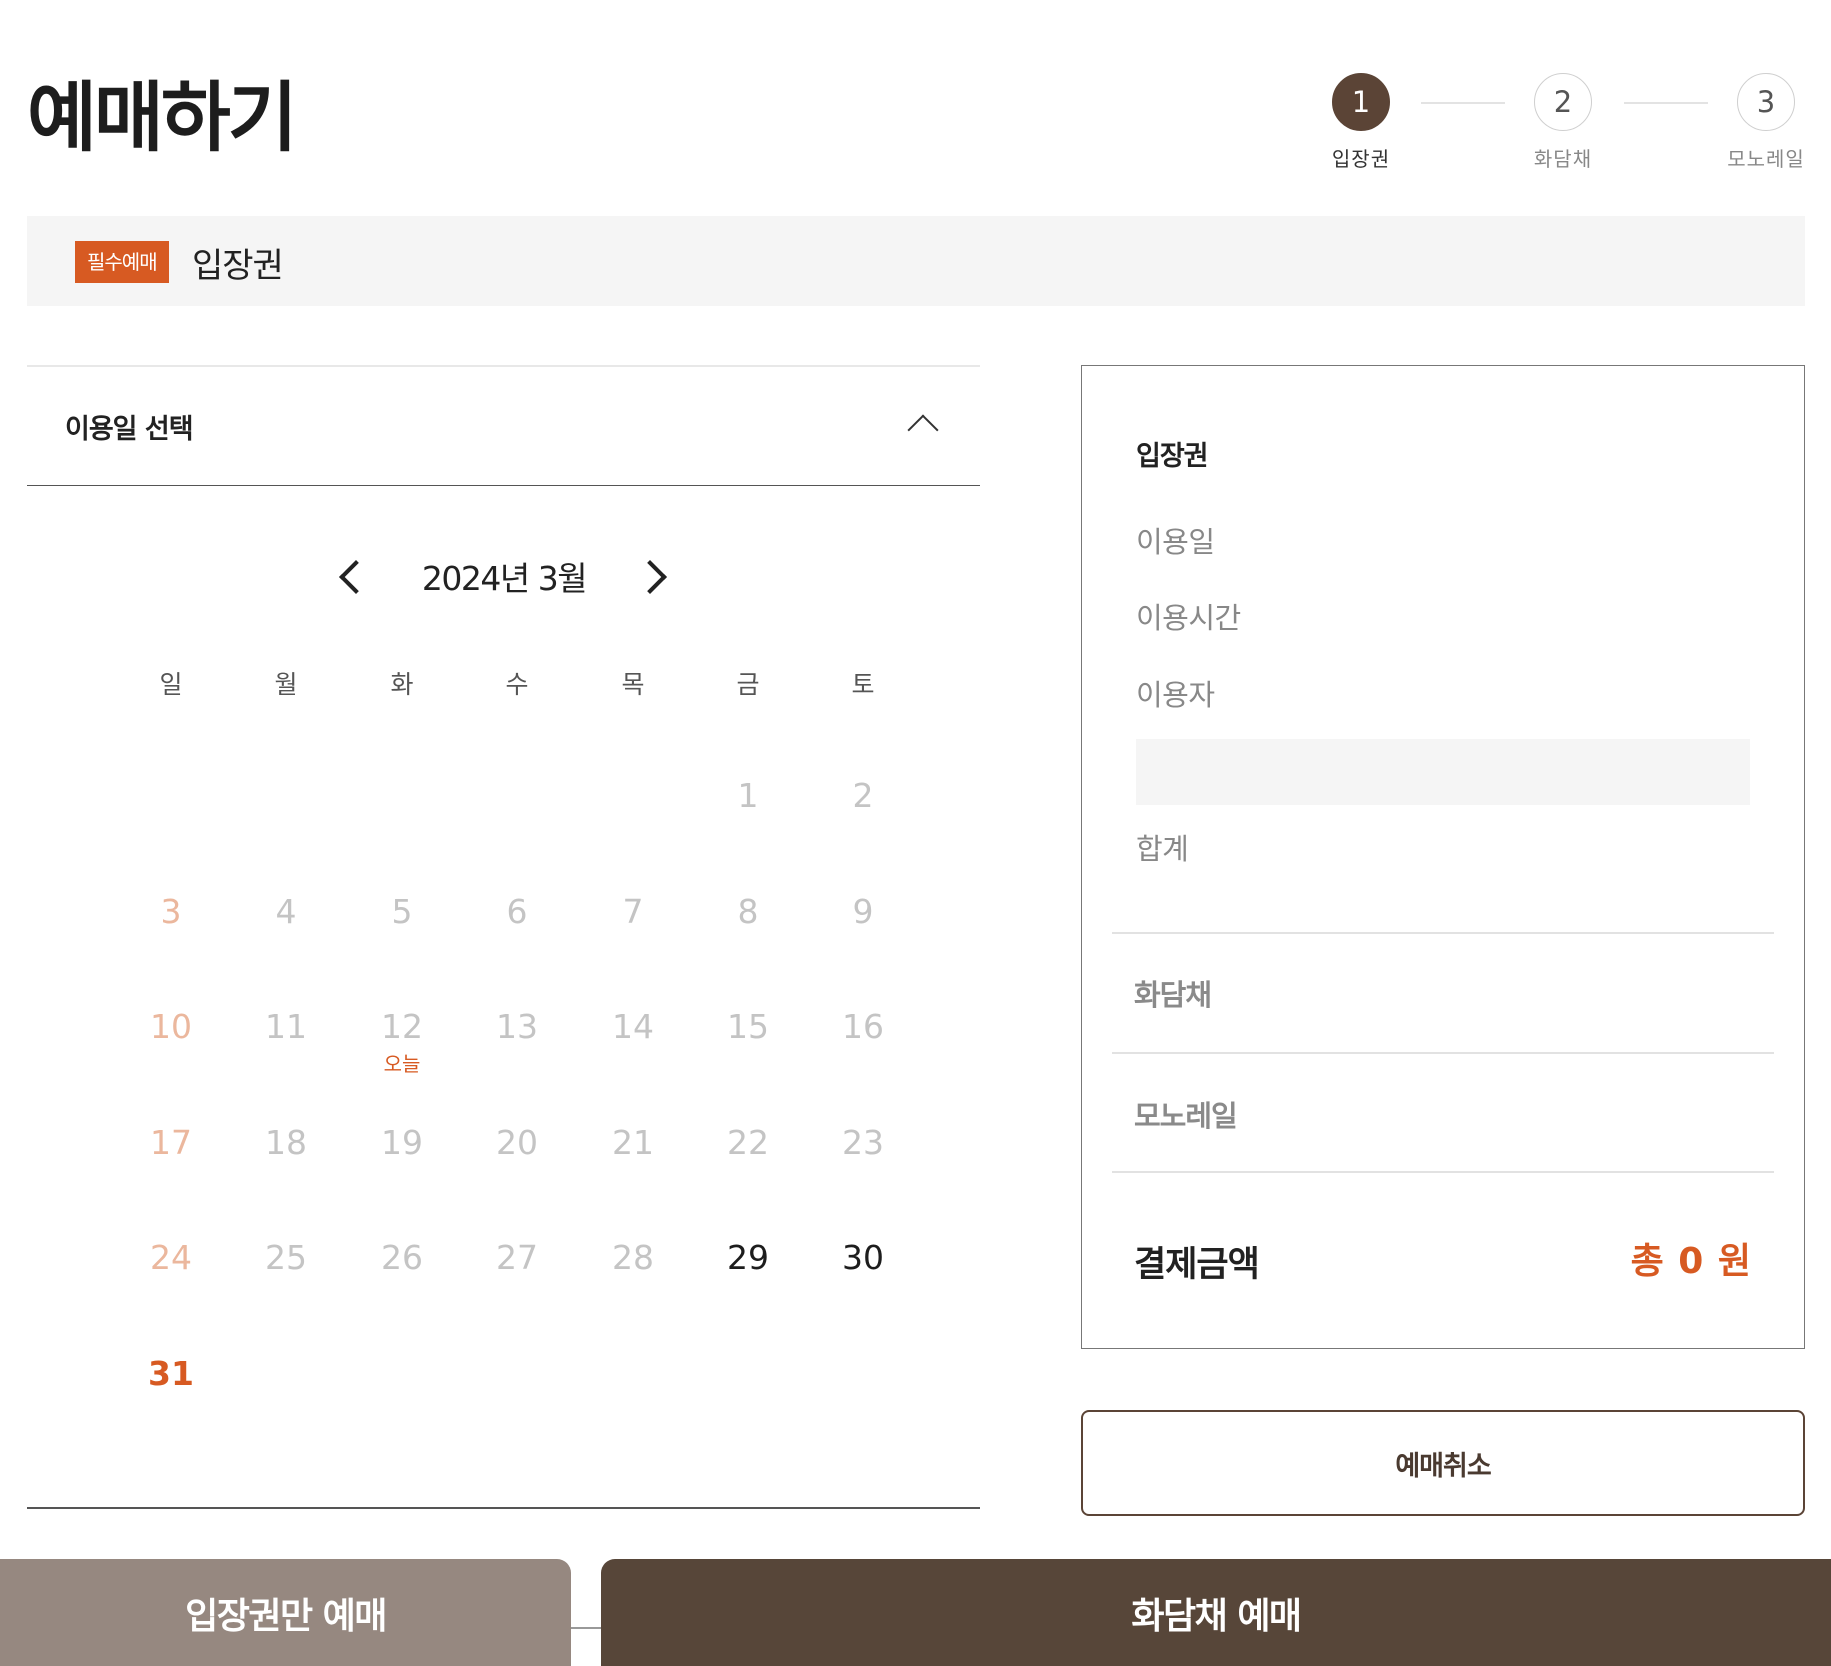 This screenshot has width=1831, height=1666. What do you see at coordinates (171, 1142) in the screenshot?
I see `calendar-day-17: 17` at bounding box center [171, 1142].